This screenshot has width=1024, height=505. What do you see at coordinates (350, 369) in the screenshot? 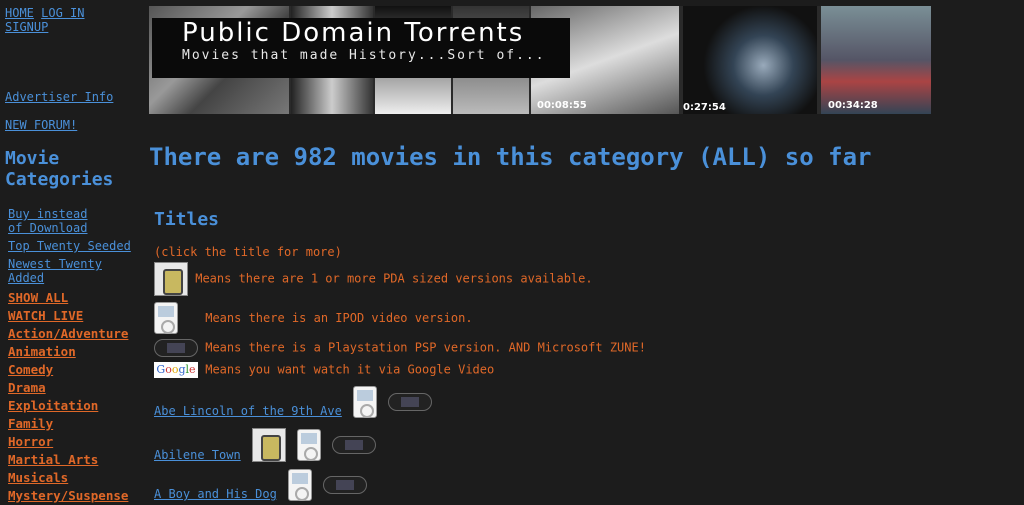
I see `legend-google-text: Means you want watch it via Google Video` at bounding box center [350, 369].